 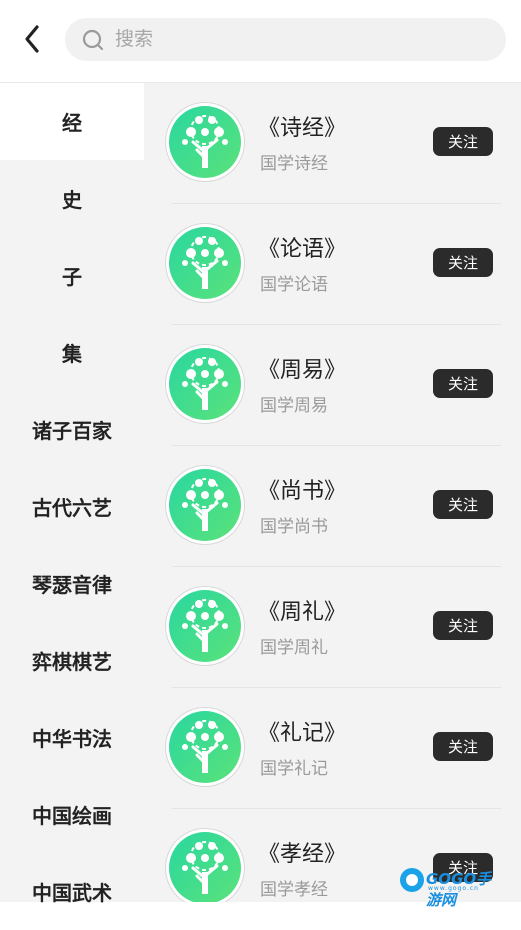 I want to click on chevron-left-icon, so click(x=32, y=39).